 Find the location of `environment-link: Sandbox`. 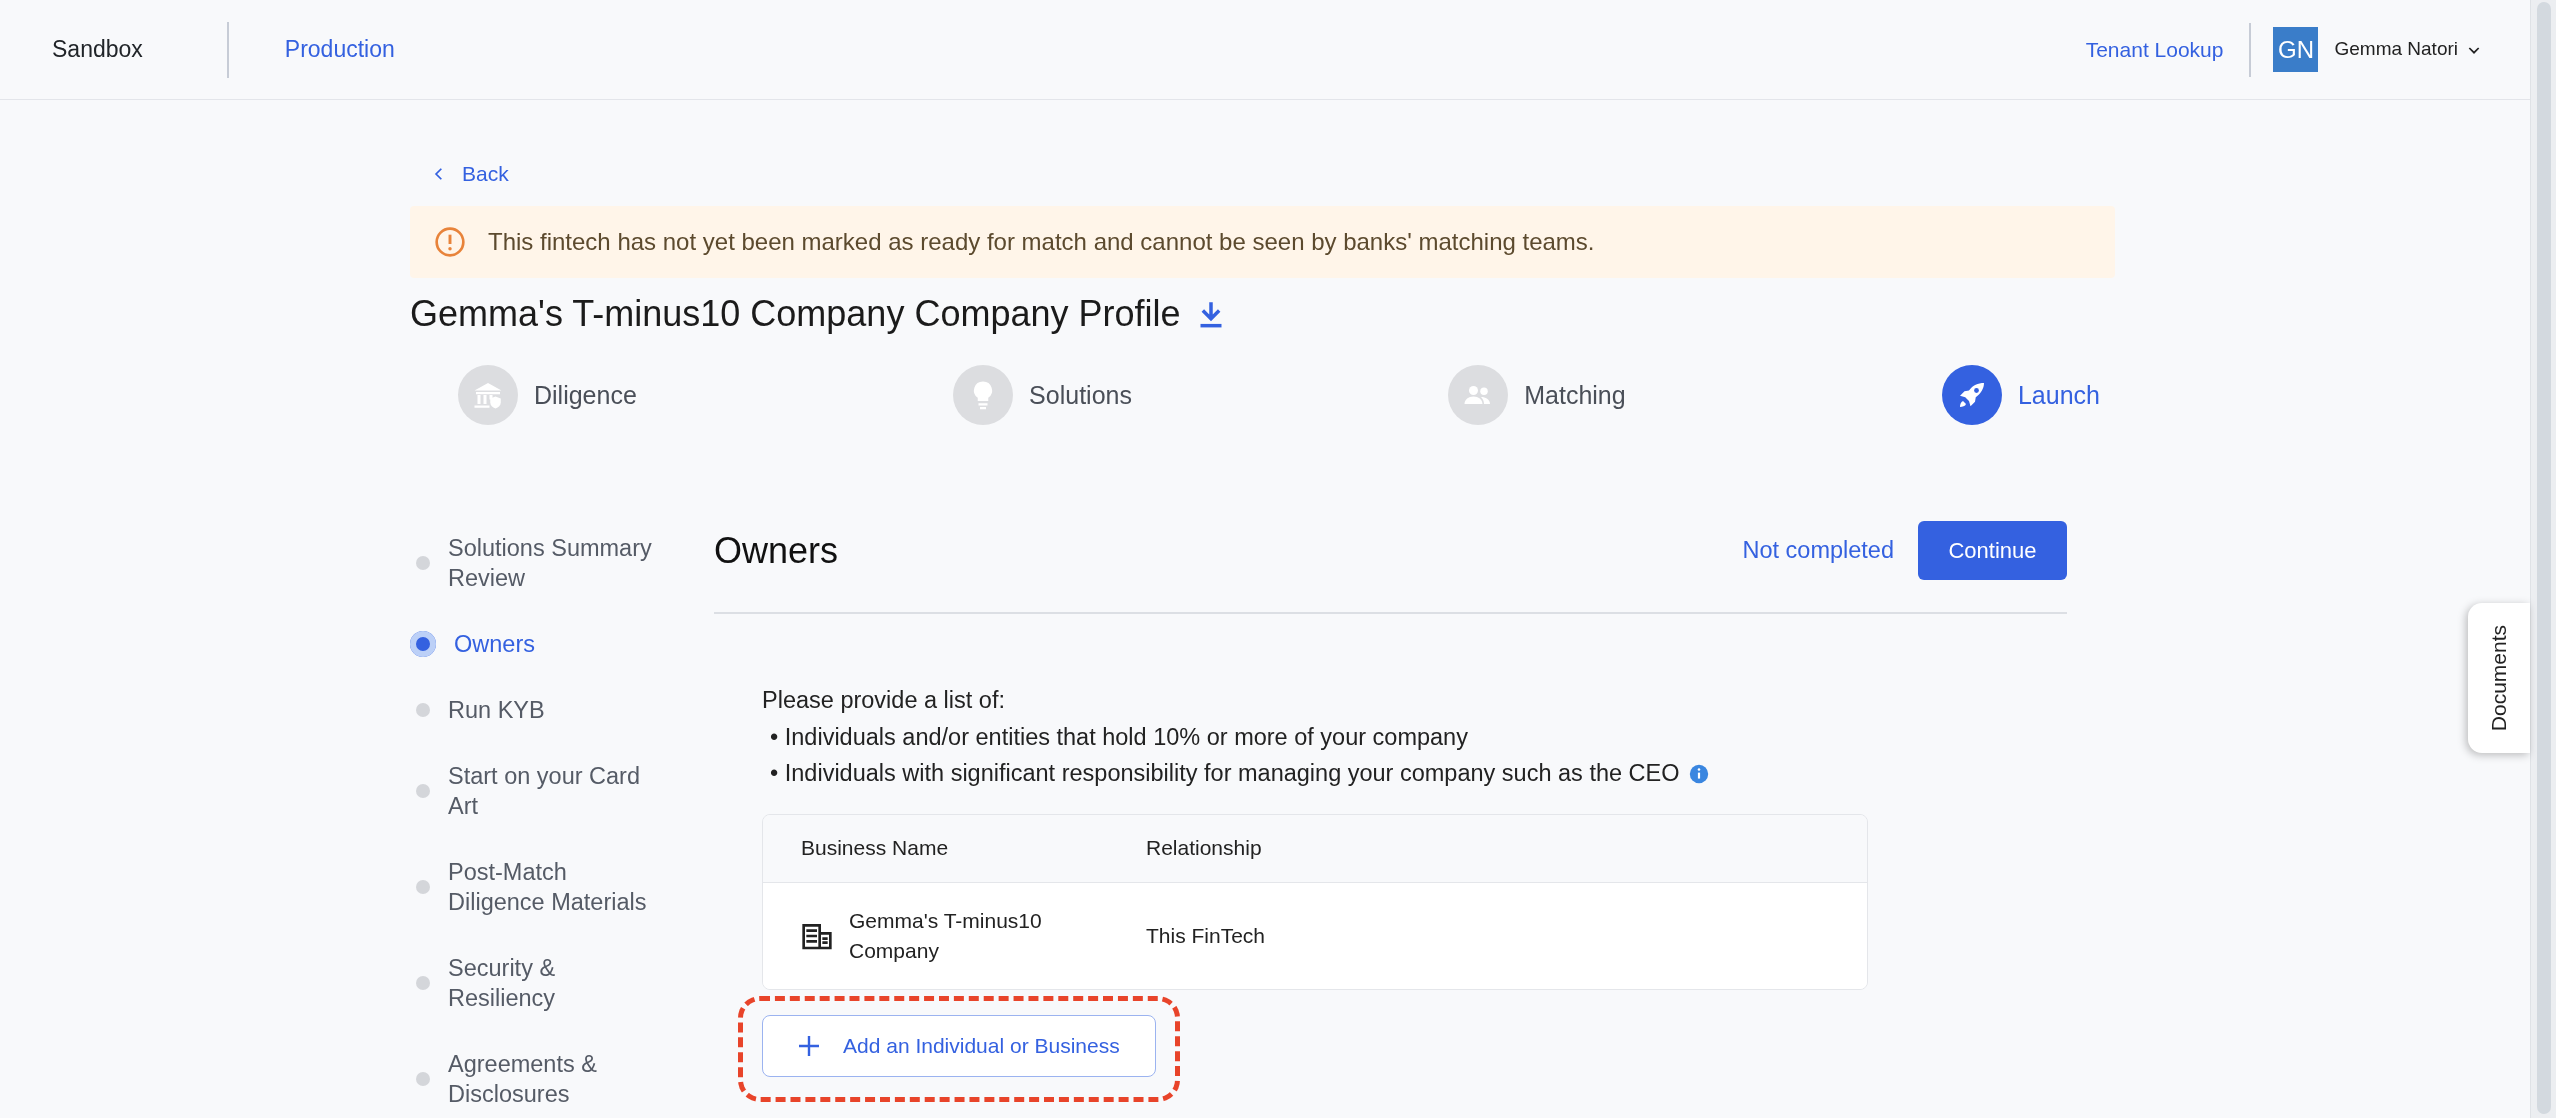

environment-link: Sandbox is located at coordinates (97, 49).